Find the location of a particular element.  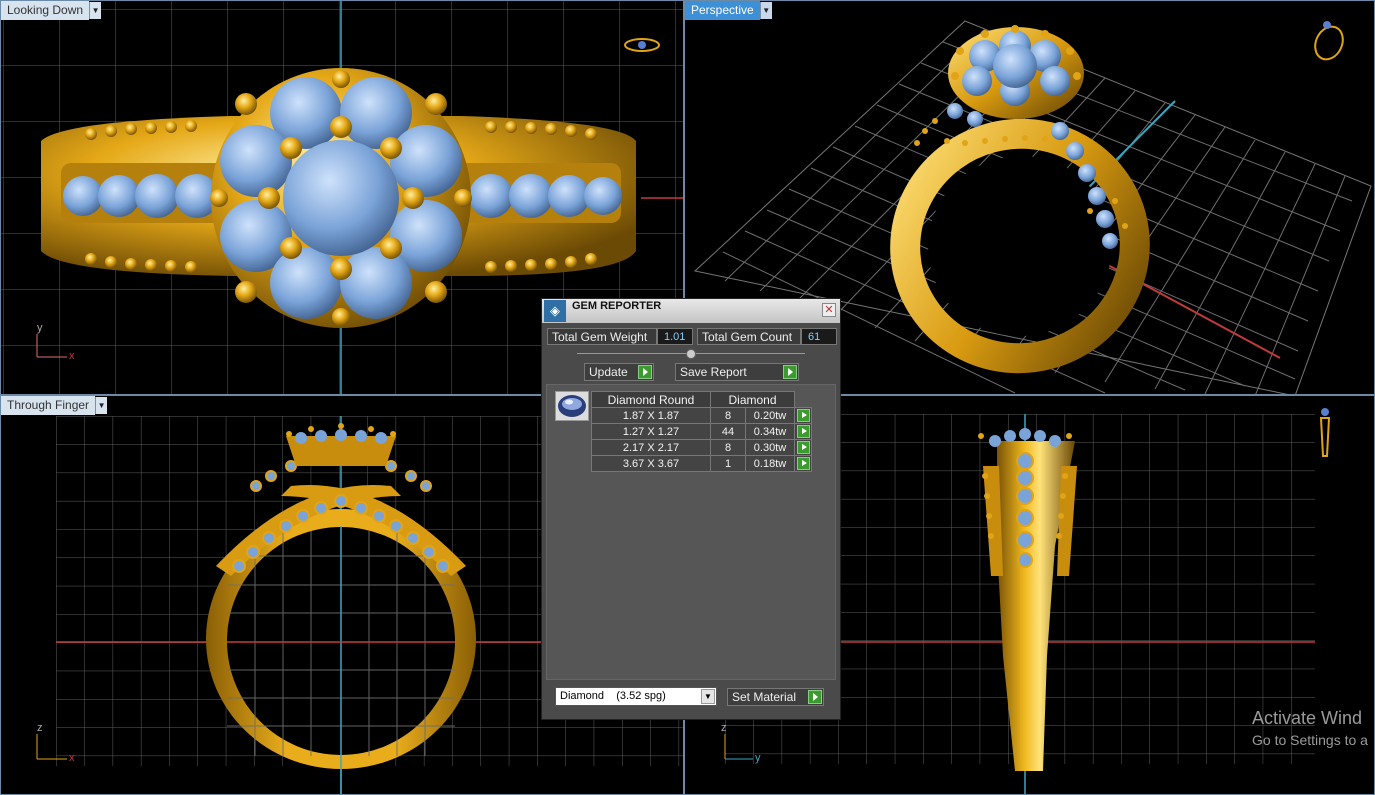

activate-windows-watermark: Activate Wind Go to Settings to a is located at coordinates (1310, 728).